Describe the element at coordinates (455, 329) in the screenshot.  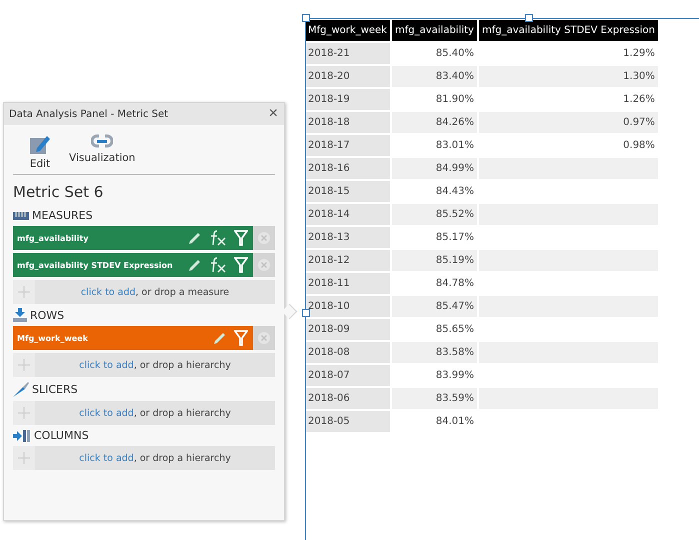
I see `table-cell: 85.65%` at that location.